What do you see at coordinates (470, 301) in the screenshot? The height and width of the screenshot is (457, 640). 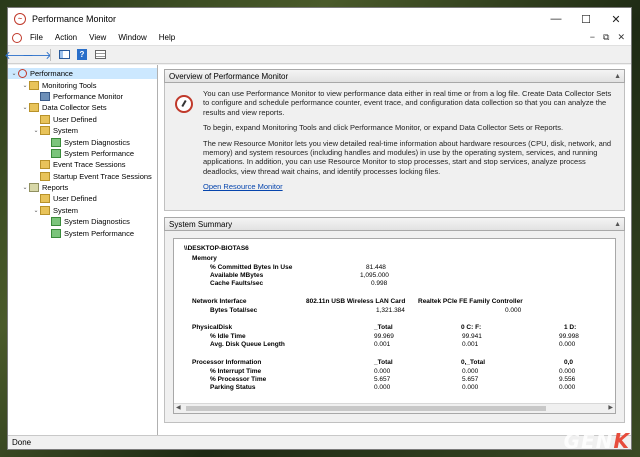 I see `network-column: Realtek PCIe FE Family Controller` at bounding box center [470, 301].